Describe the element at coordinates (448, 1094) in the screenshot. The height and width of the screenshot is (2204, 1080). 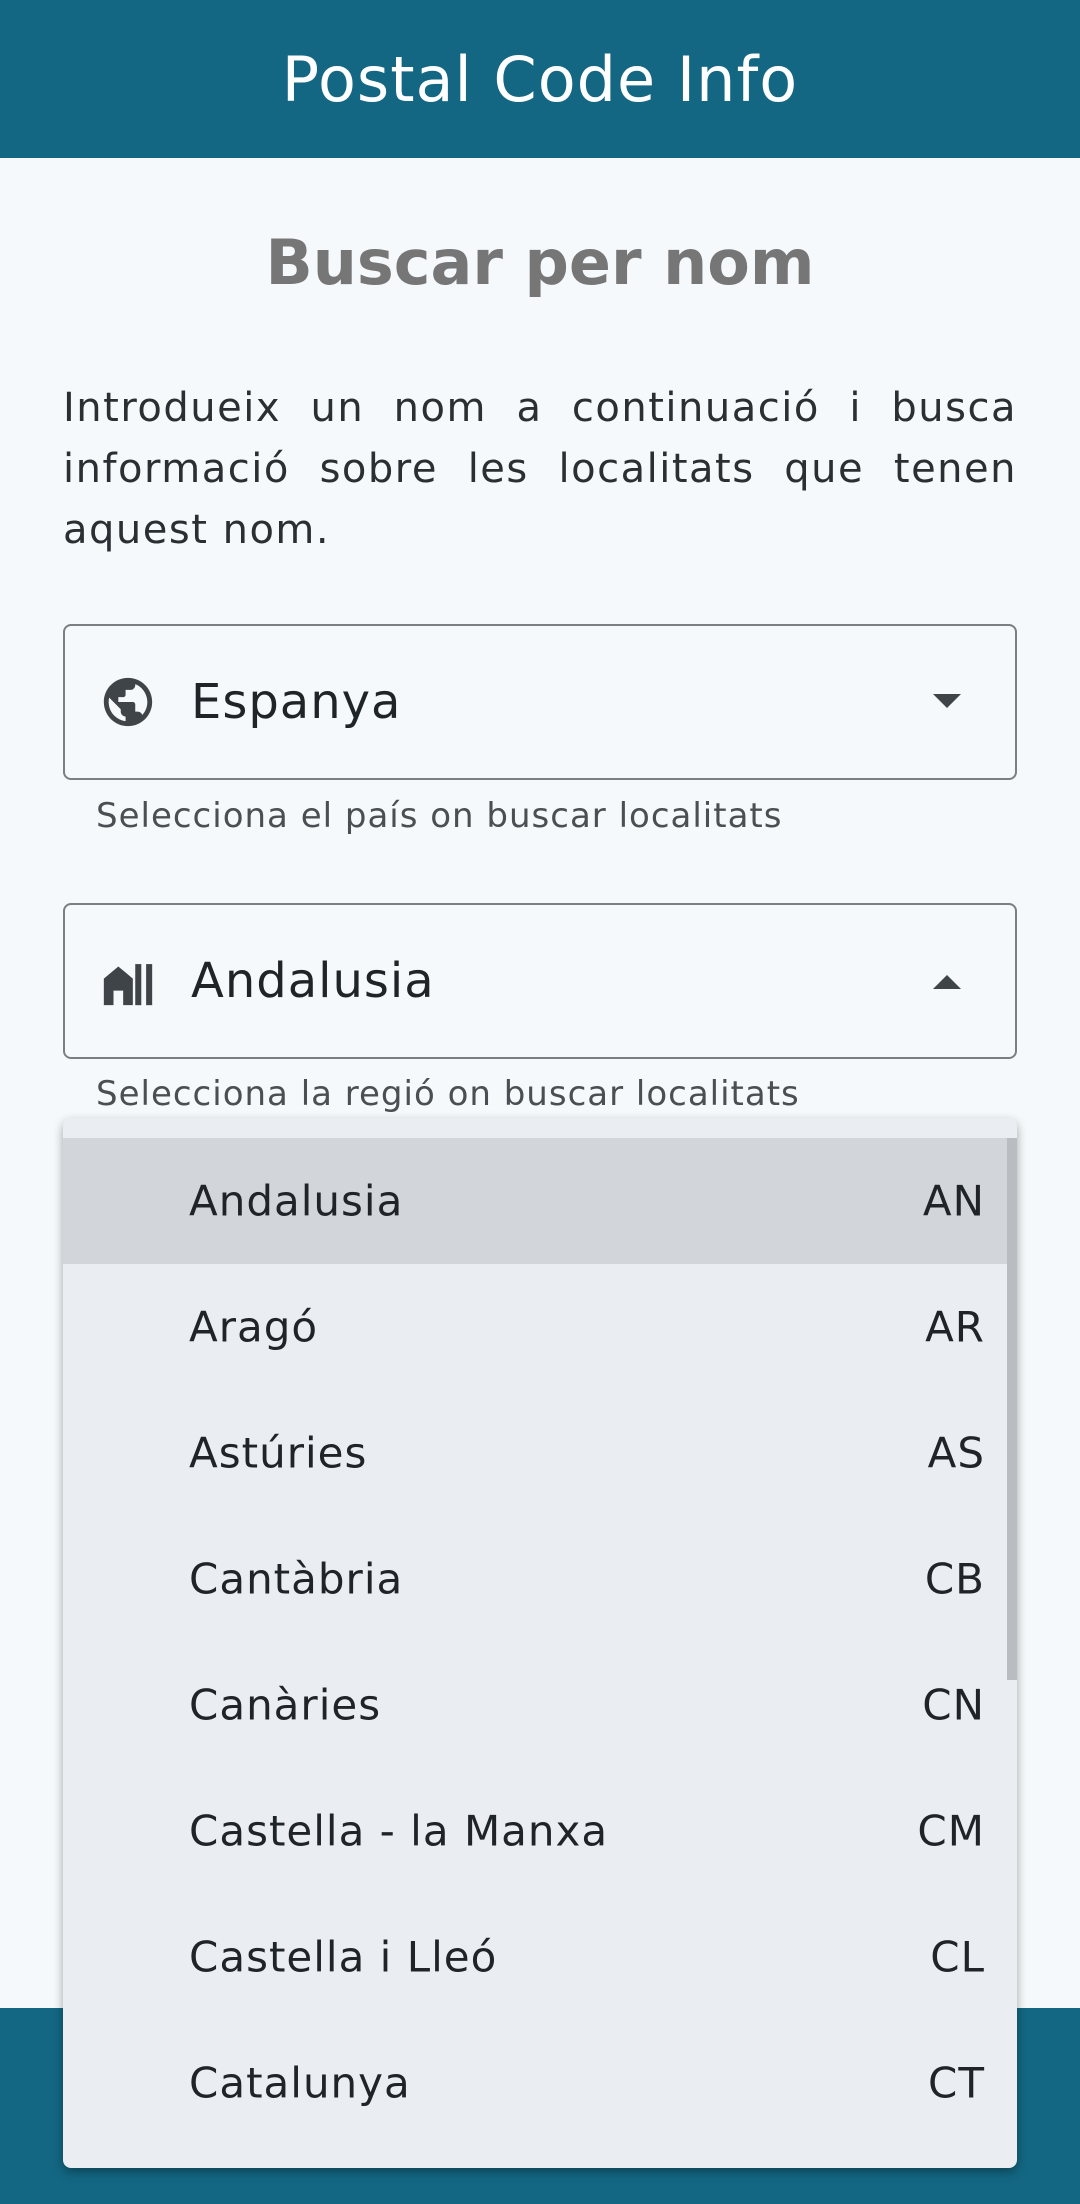
I see `region-helper-text: Selecciona la regió on buscar localitats` at that location.